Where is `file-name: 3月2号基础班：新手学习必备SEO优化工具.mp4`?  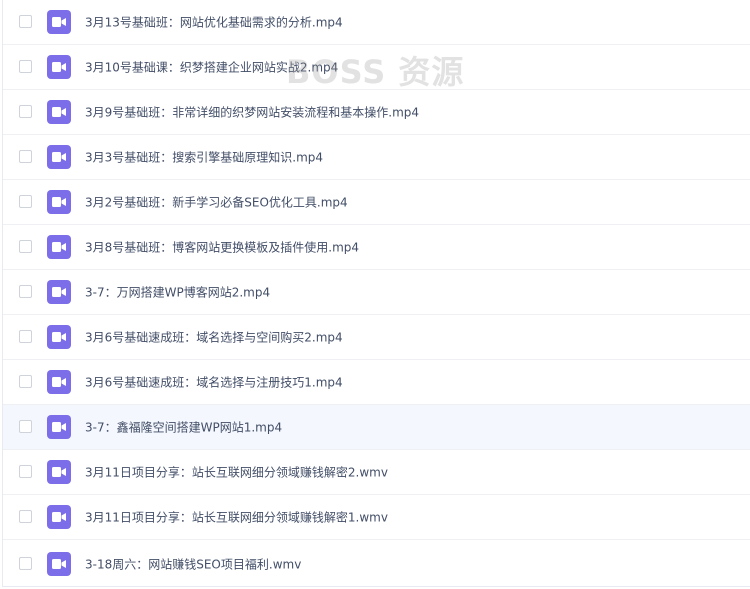 file-name: 3月2号基础班：新手学习必备SEO优化工具.mp4 is located at coordinates (216, 202).